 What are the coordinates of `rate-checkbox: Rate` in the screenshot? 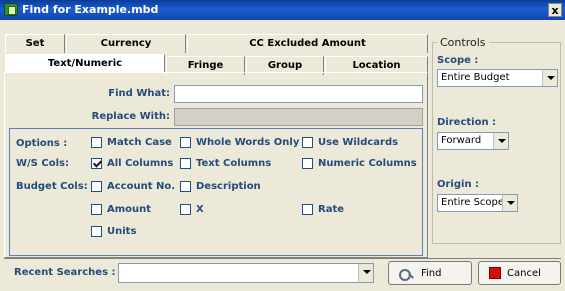 It's located at (323, 209).